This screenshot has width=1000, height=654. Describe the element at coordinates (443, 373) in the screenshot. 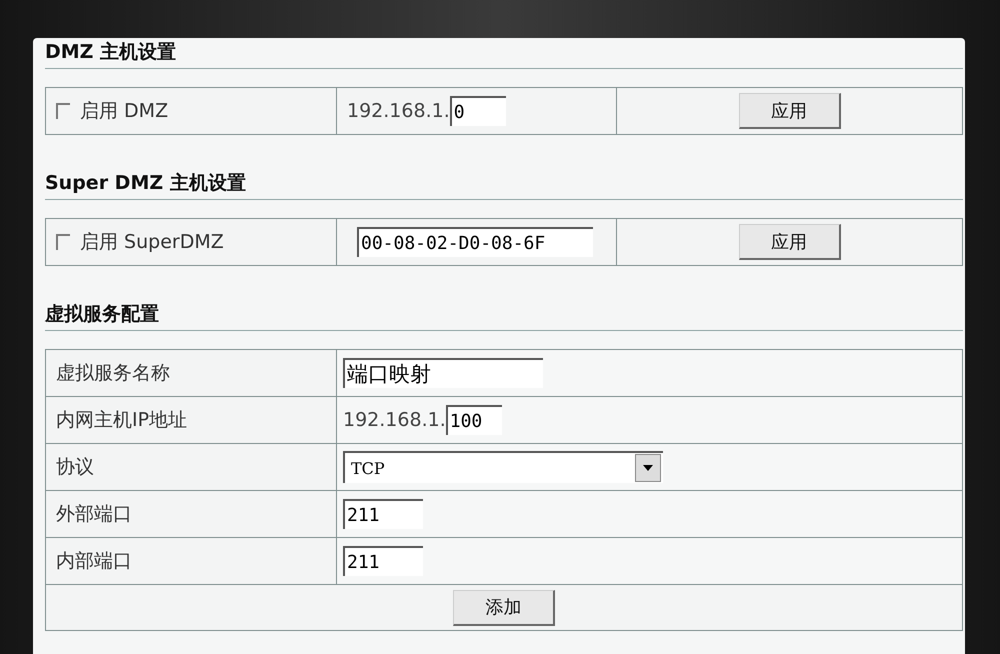

I see `input-field: 端口映射` at that location.